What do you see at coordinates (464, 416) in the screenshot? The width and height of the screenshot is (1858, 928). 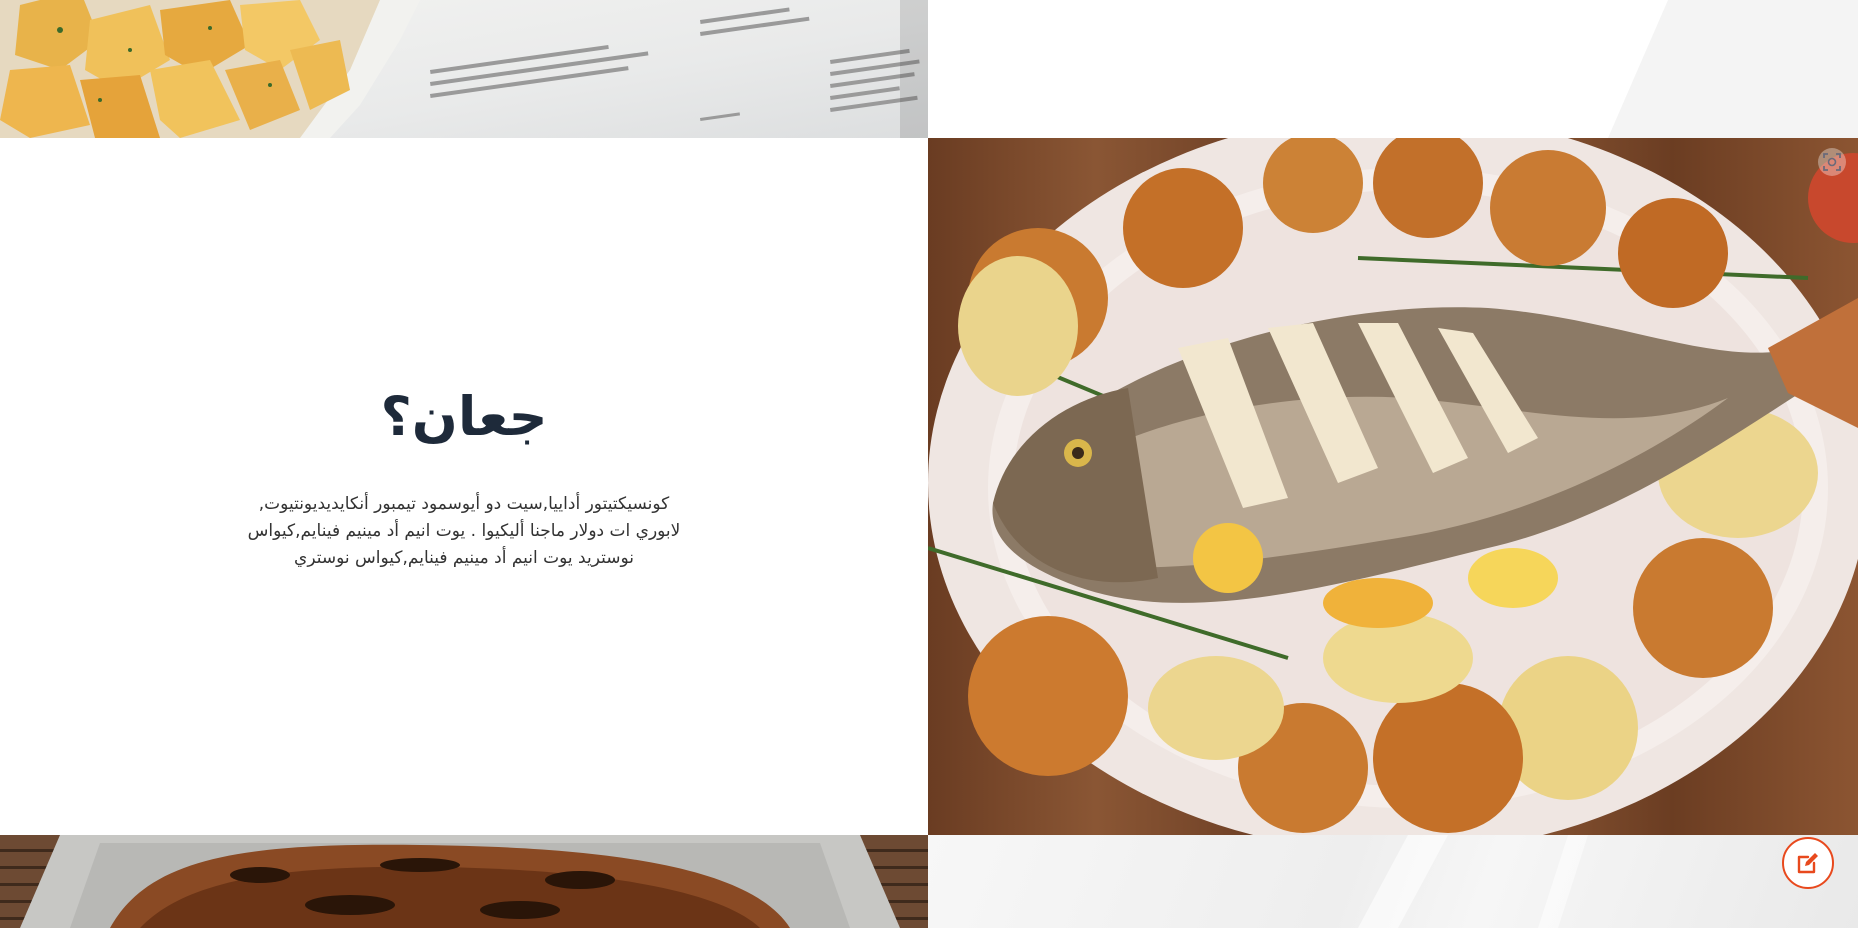 I see `section-title: جعان؟` at bounding box center [464, 416].